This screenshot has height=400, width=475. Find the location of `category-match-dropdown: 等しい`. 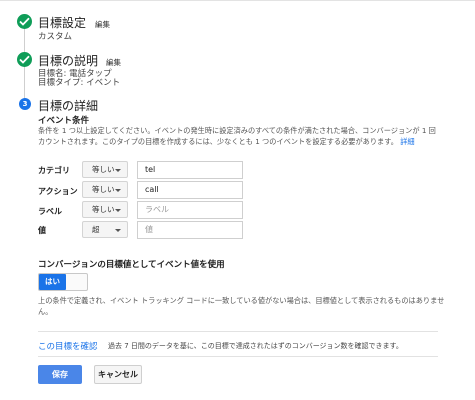

category-match-dropdown: 等しい is located at coordinates (105, 169).